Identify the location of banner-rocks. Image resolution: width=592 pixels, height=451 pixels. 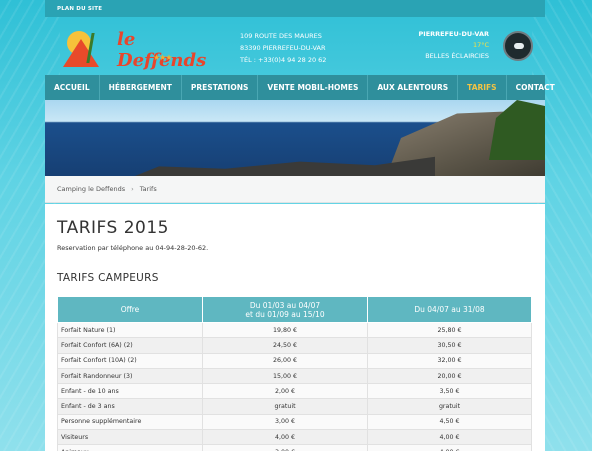
(285, 166).